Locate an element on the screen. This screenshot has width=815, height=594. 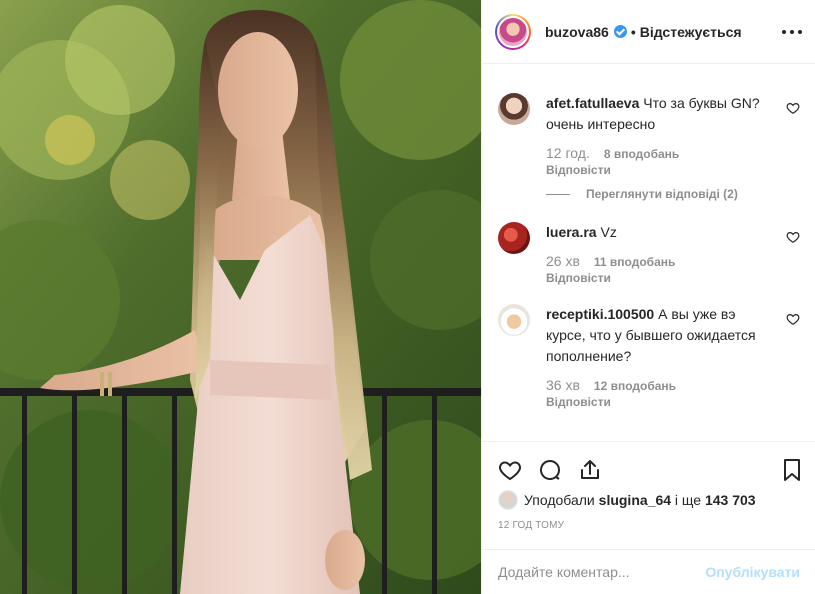
liker-avatar is located at coordinates (508, 500).